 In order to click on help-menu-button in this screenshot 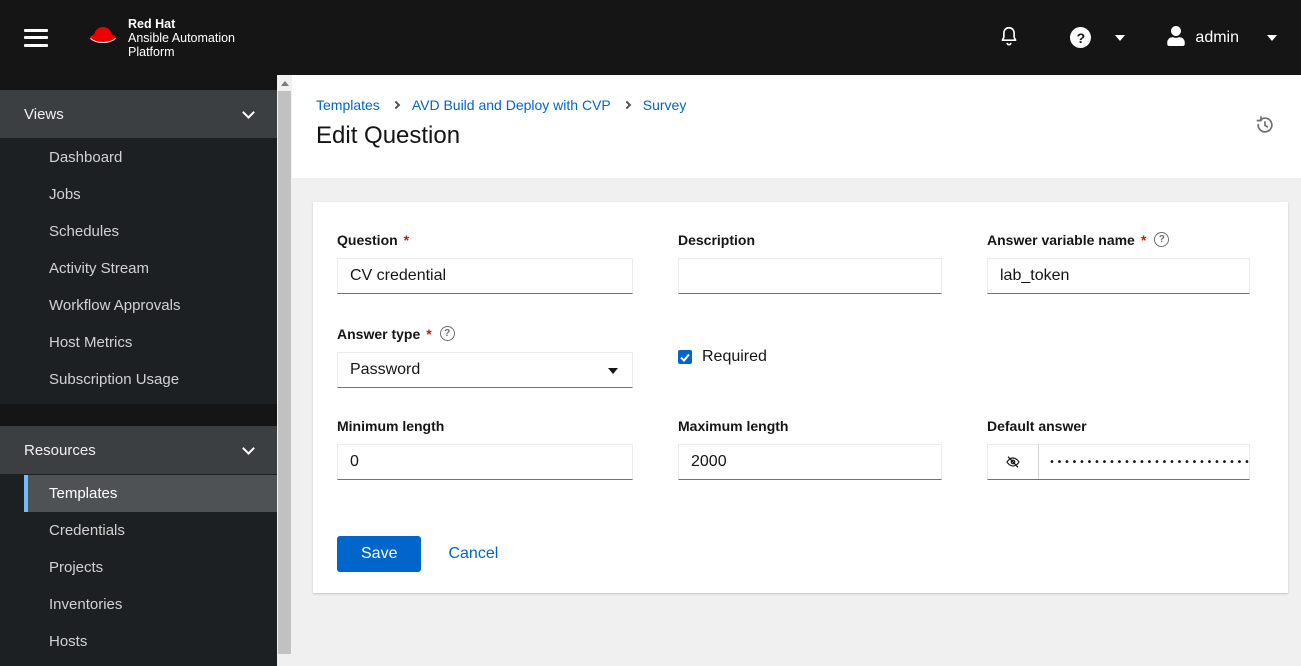, I will do `click(1097, 37)`.